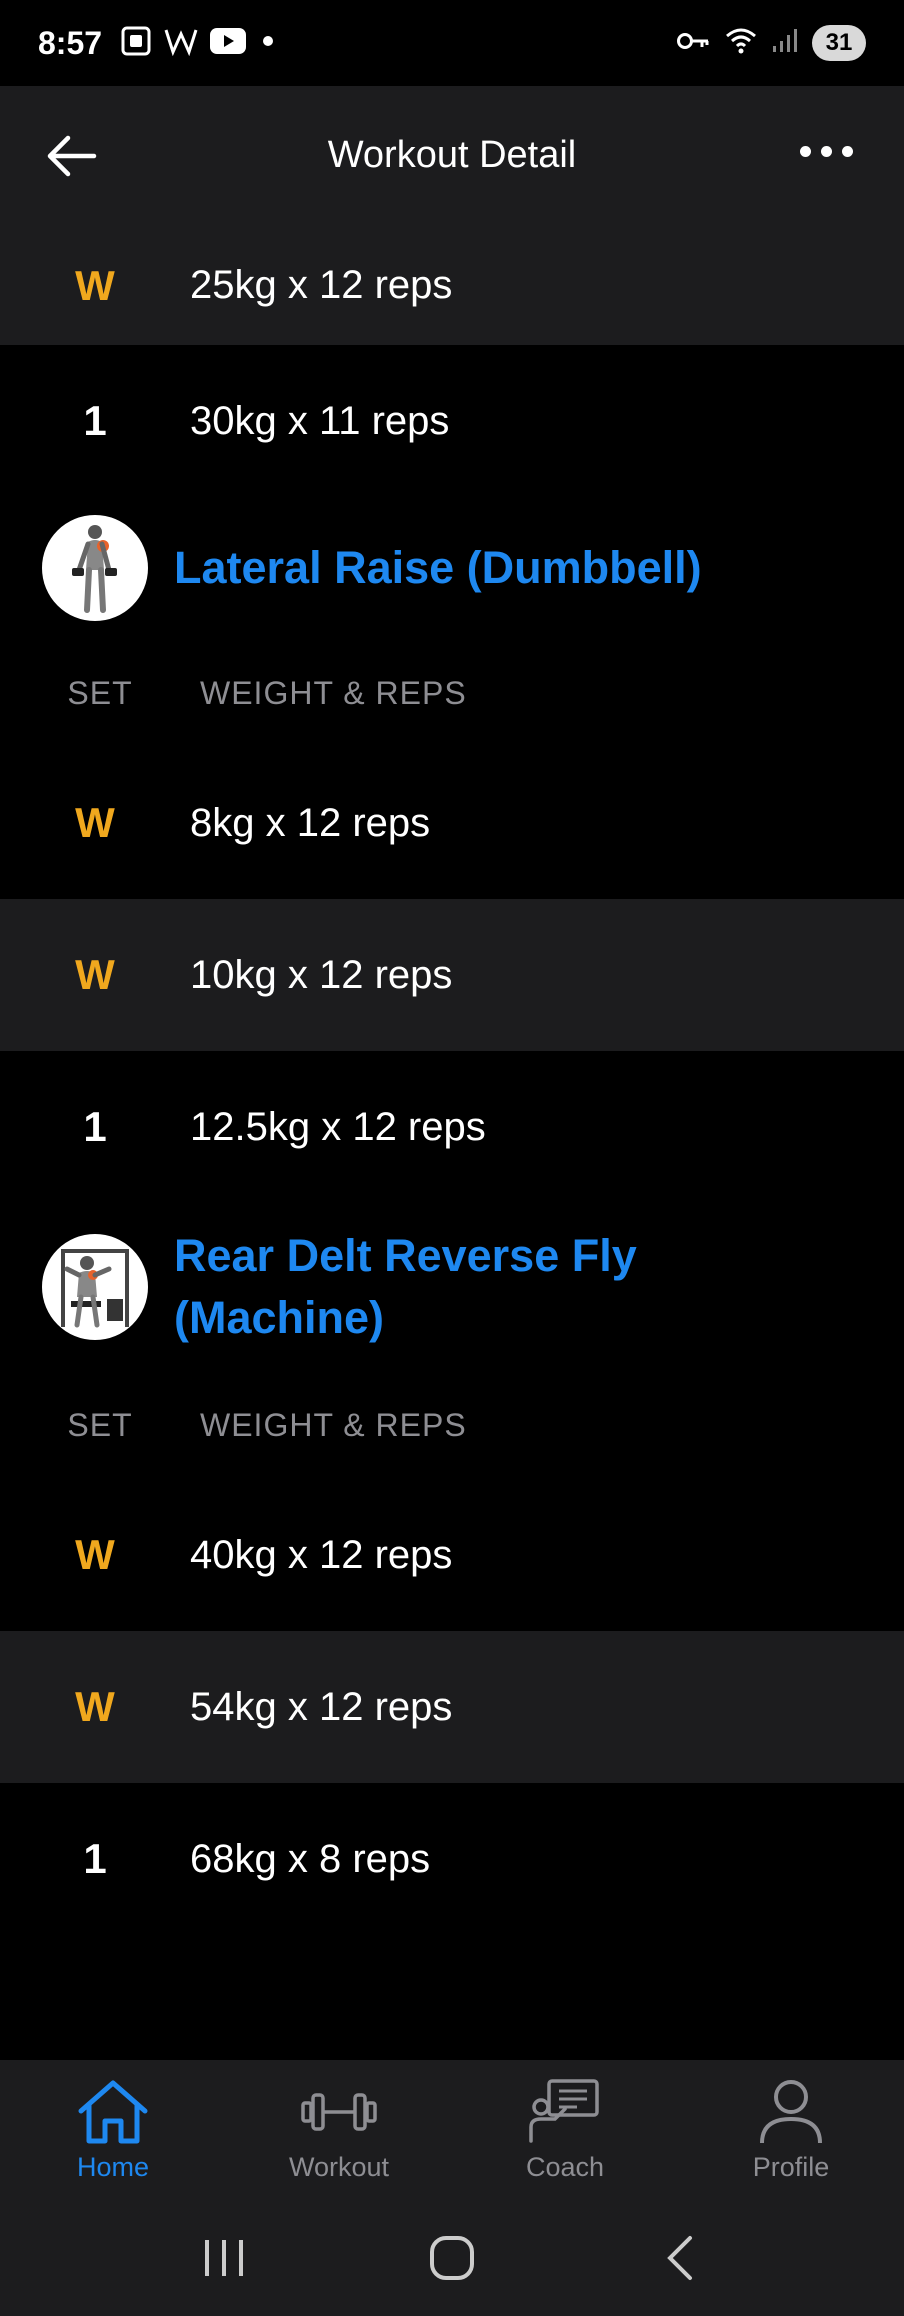 The image size is (904, 2316). I want to click on set-row: 1 12.5kg x 12 reps, so click(452, 1127).